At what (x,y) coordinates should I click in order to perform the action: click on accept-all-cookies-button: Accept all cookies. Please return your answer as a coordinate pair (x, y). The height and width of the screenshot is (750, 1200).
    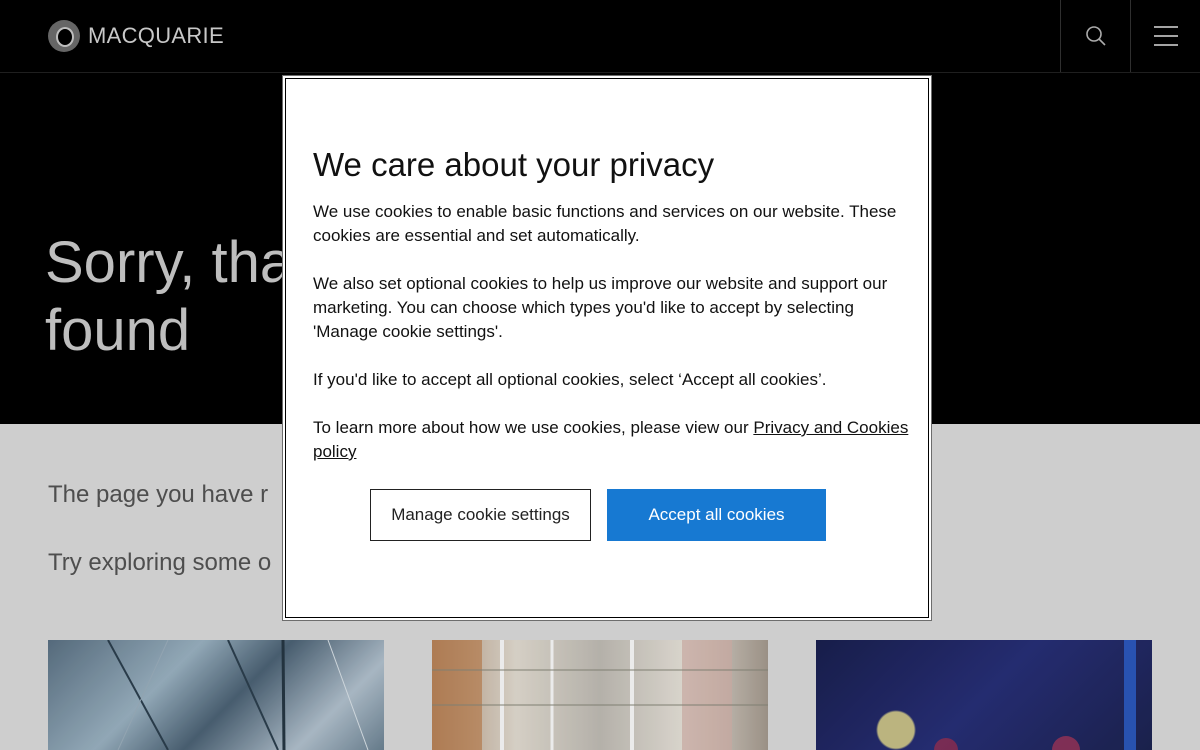
    Looking at the image, I should click on (716, 515).